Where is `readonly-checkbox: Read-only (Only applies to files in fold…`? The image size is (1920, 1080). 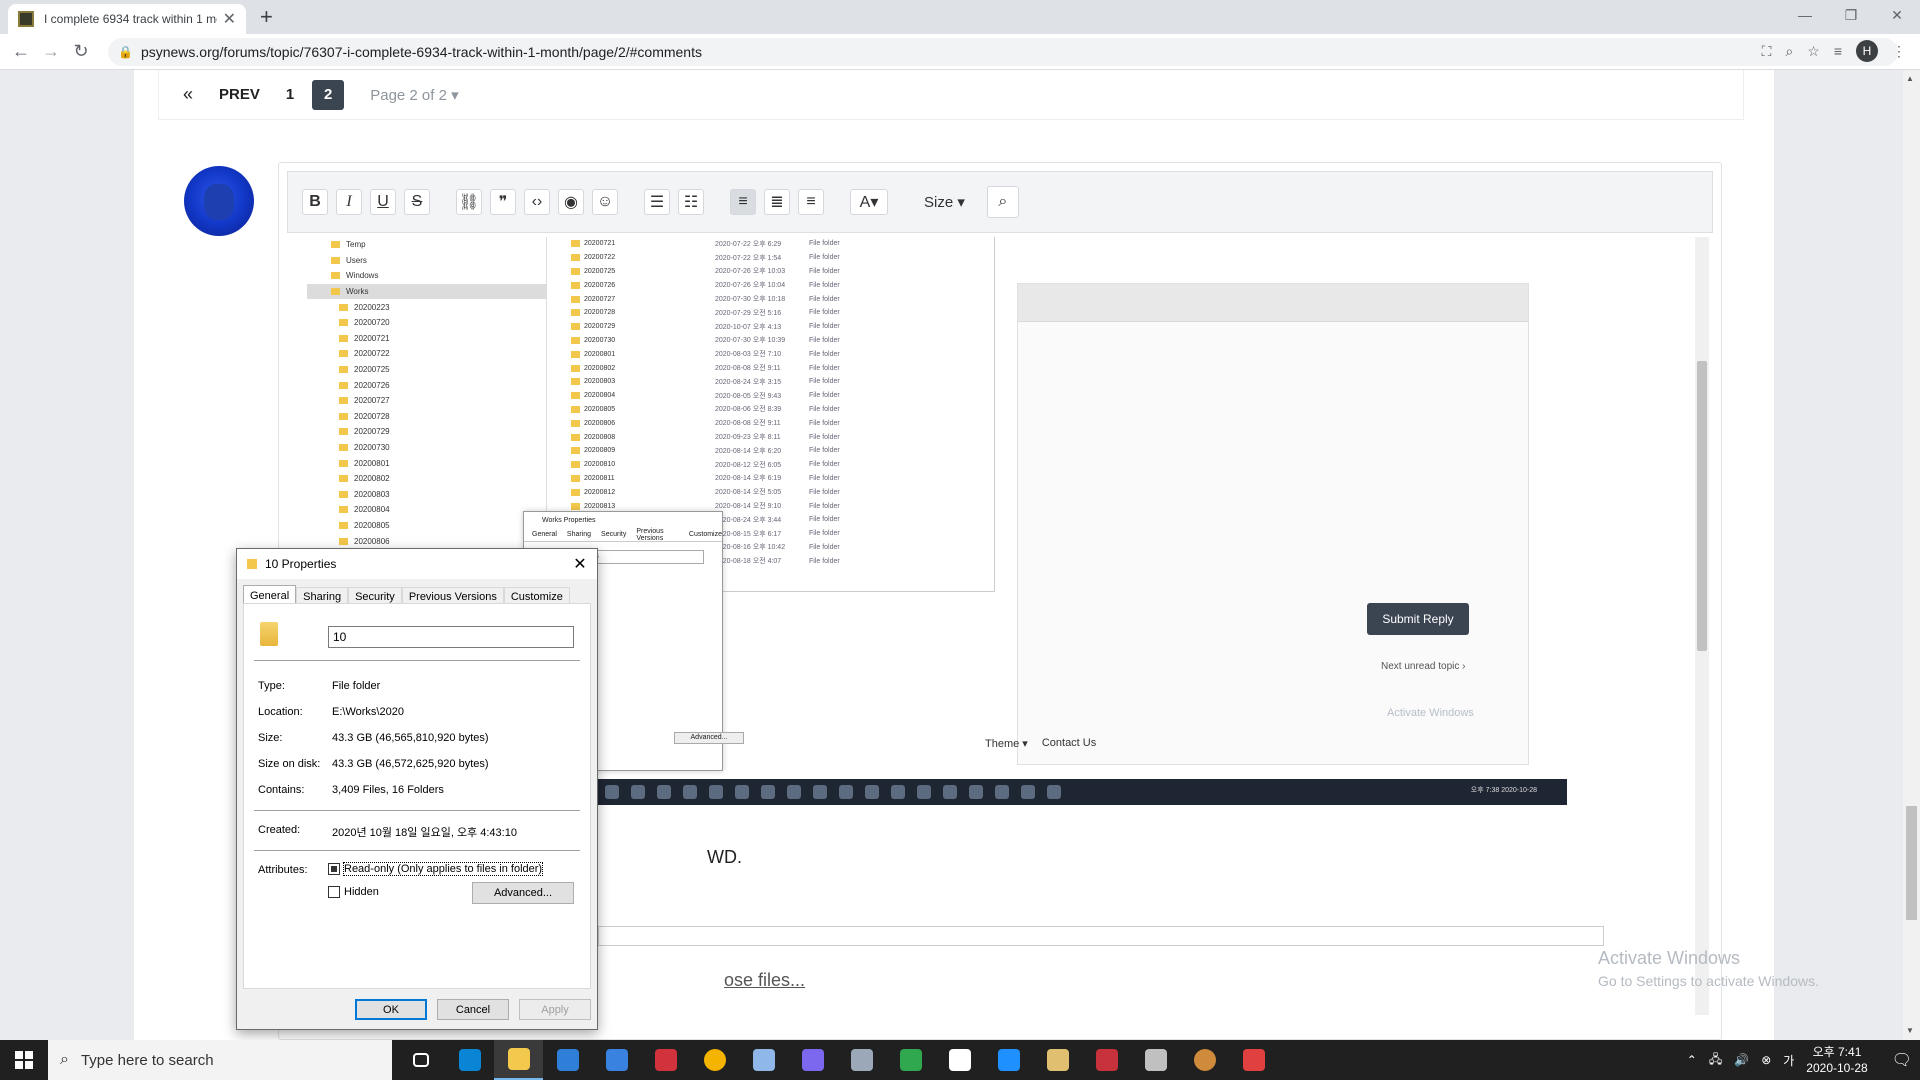 readonly-checkbox: Read-only (Only applies to files in fold… is located at coordinates (436, 869).